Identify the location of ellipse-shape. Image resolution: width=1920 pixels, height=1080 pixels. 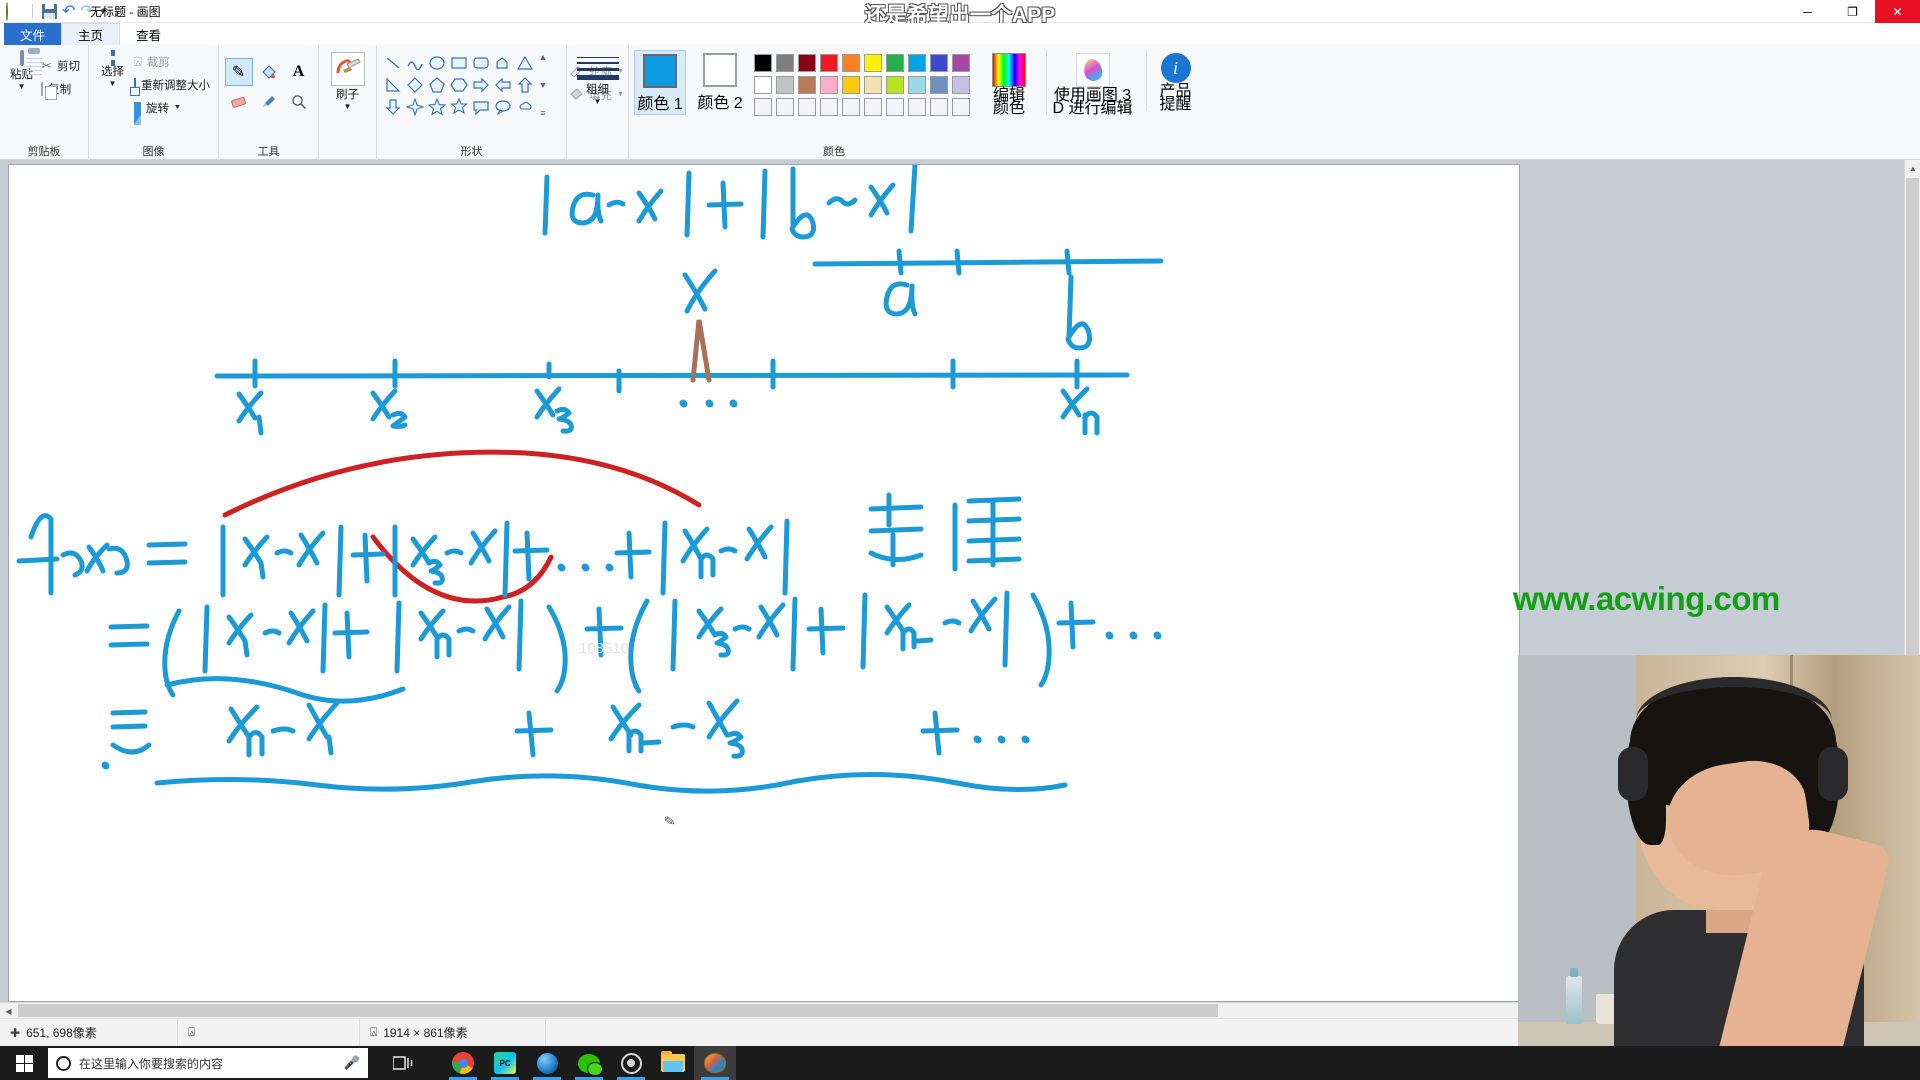
(437, 63).